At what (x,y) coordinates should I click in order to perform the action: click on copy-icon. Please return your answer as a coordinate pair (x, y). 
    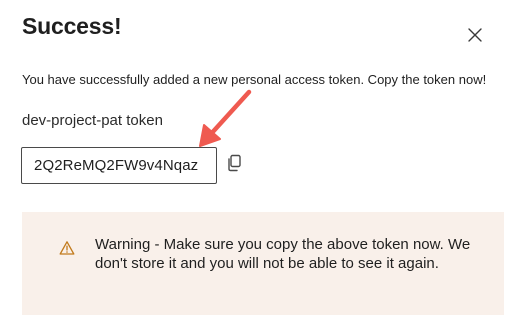
    Looking at the image, I should click on (234, 163).